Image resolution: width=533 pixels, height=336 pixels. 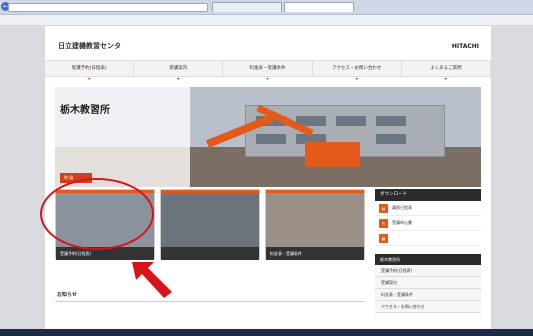 What do you see at coordinates (383, 208) in the screenshot?
I see `document-icon: ▤` at bounding box center [383, 208].